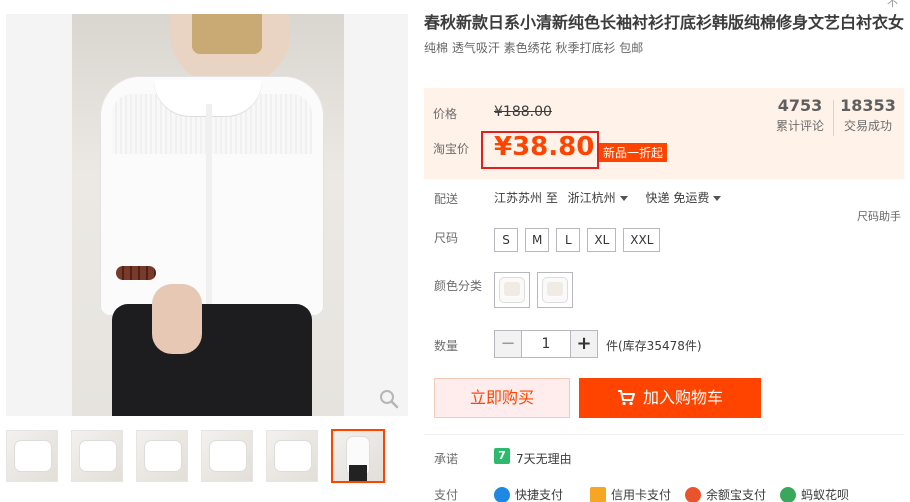 The image size is (910, 502). What do you see at coordinates (212, 360) in the screenshot?
I see `pants-graphic` at bounding box center [212, 360].